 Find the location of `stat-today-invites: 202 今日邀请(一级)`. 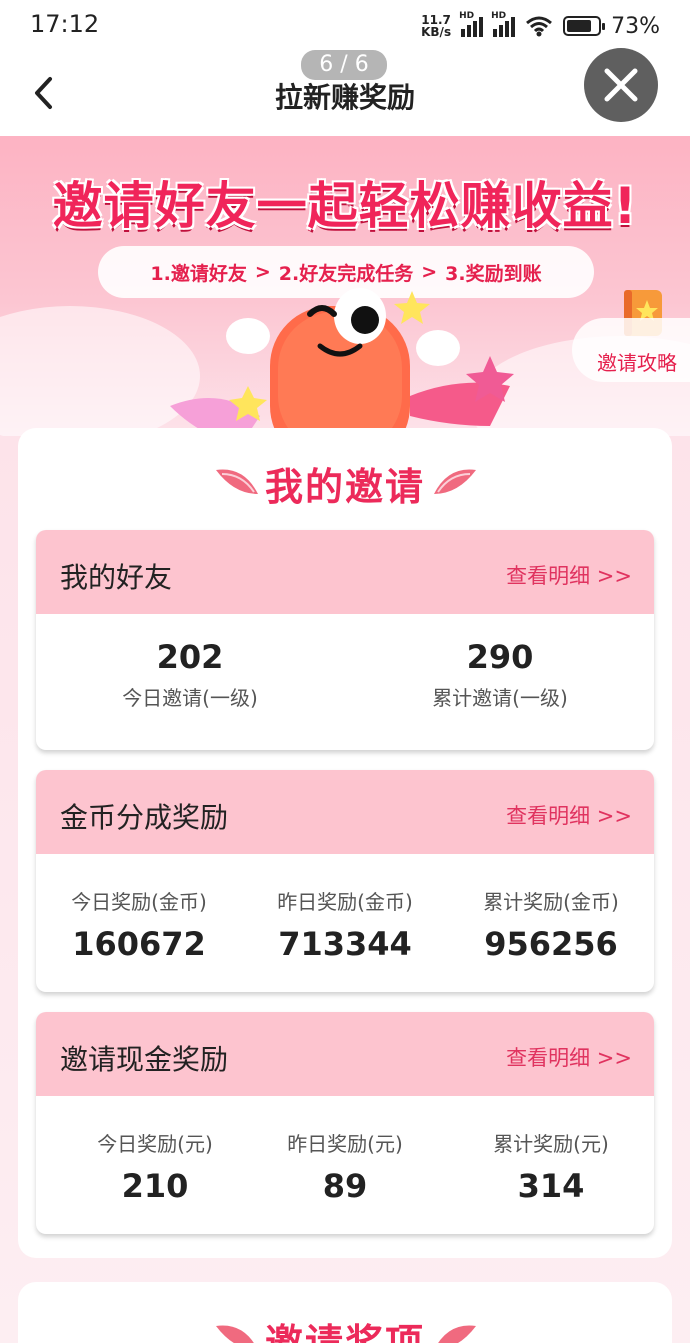

stat-today-invites: 202 今日邀请(一级) is located at coordinates (190, 674).